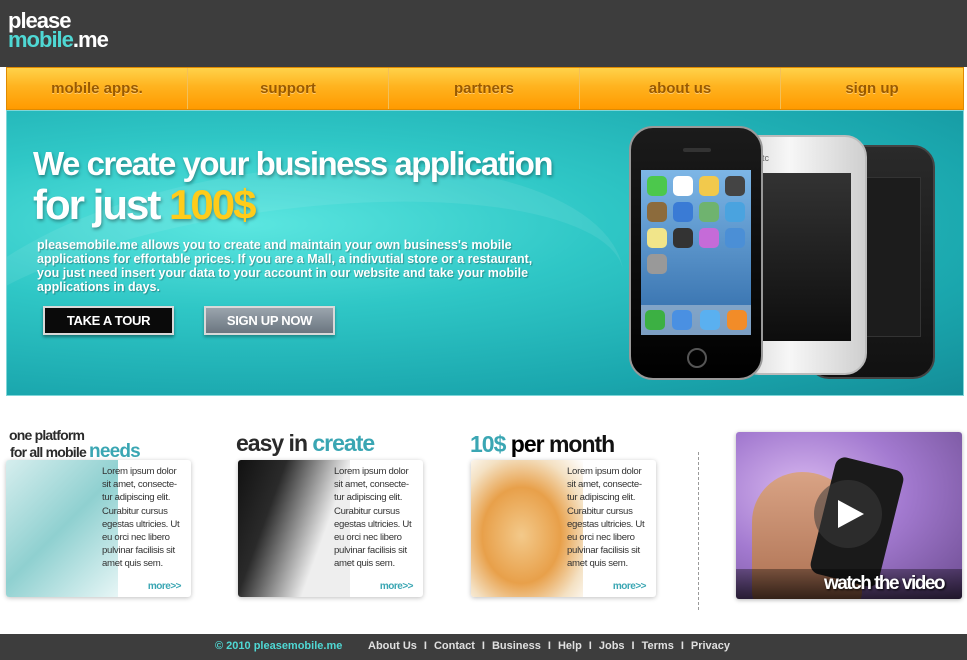 The width and height of the screenshot is (967, 660). Describe the element at coordinates (735, 238) in the screenshot. I see `app-store-icon` at that location.